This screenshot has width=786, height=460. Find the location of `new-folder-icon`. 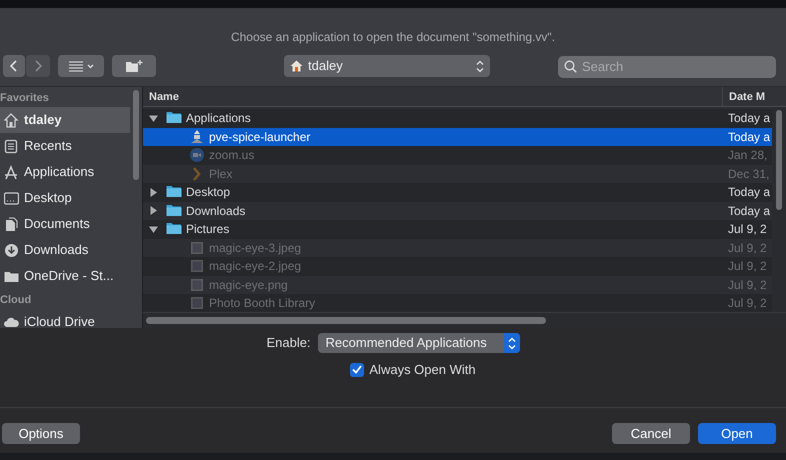

new-folder-icon is located at coordinates (134, 66).